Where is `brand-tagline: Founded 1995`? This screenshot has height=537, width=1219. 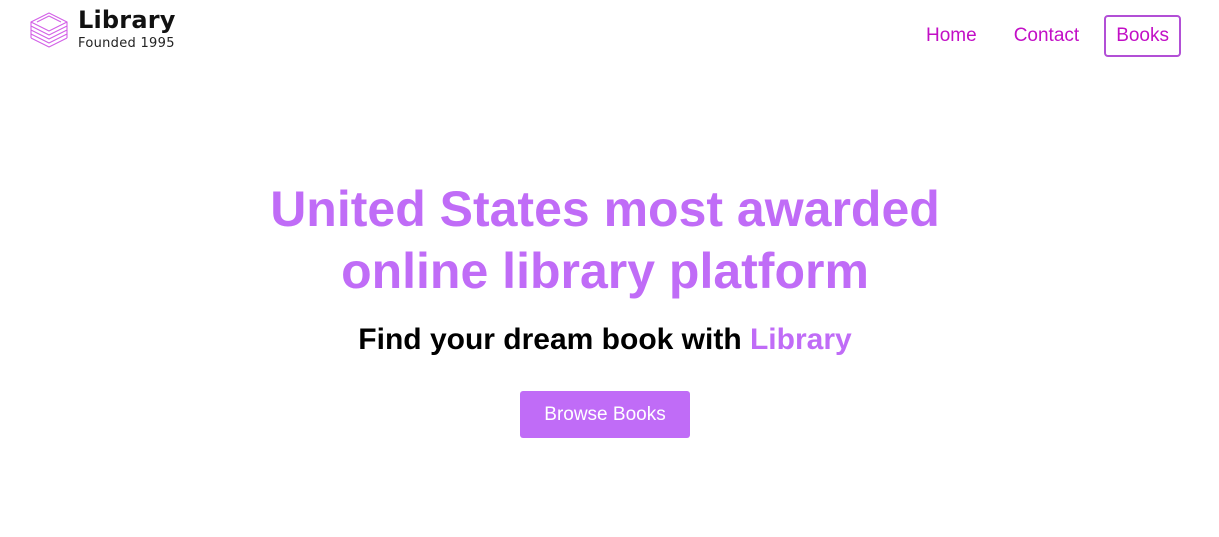 brand-tagline: Founded 1995 is located at coordinates (126, 43).